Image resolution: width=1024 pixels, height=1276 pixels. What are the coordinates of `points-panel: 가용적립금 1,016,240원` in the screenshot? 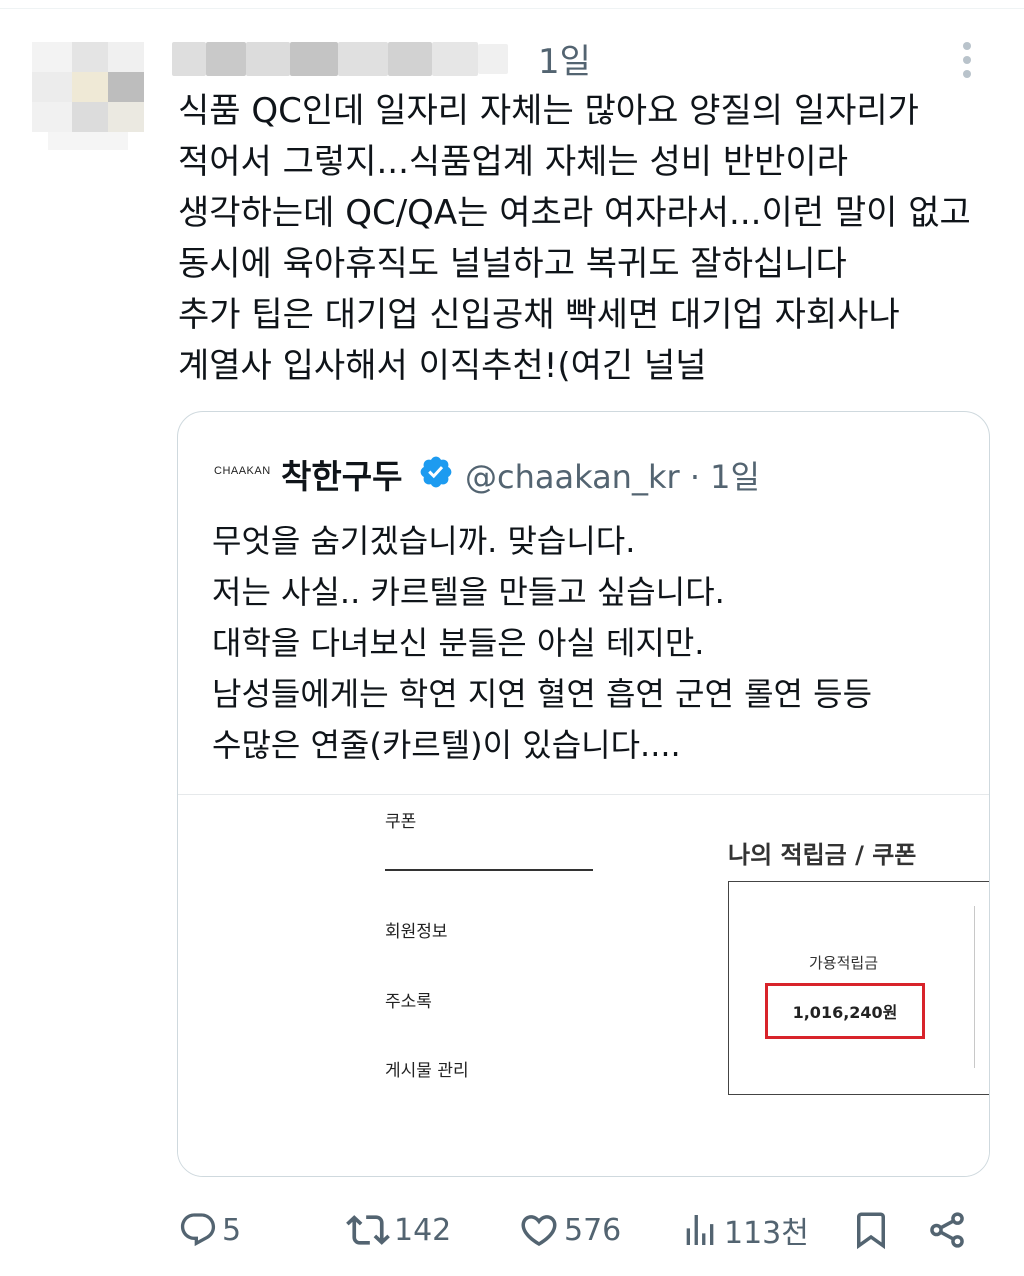 It's located at (858, 988).